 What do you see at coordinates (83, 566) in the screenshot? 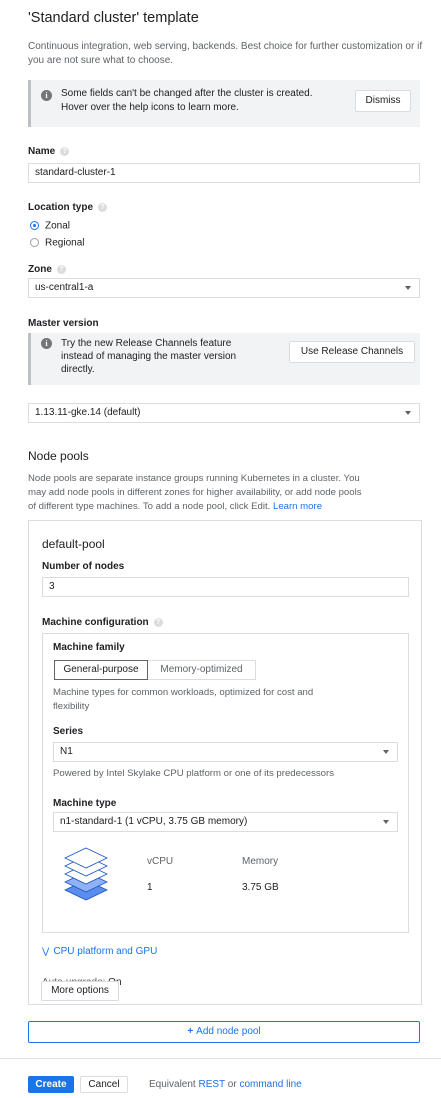
I see `nodes-label: Number of nodes` at bounding box center [83, 566].